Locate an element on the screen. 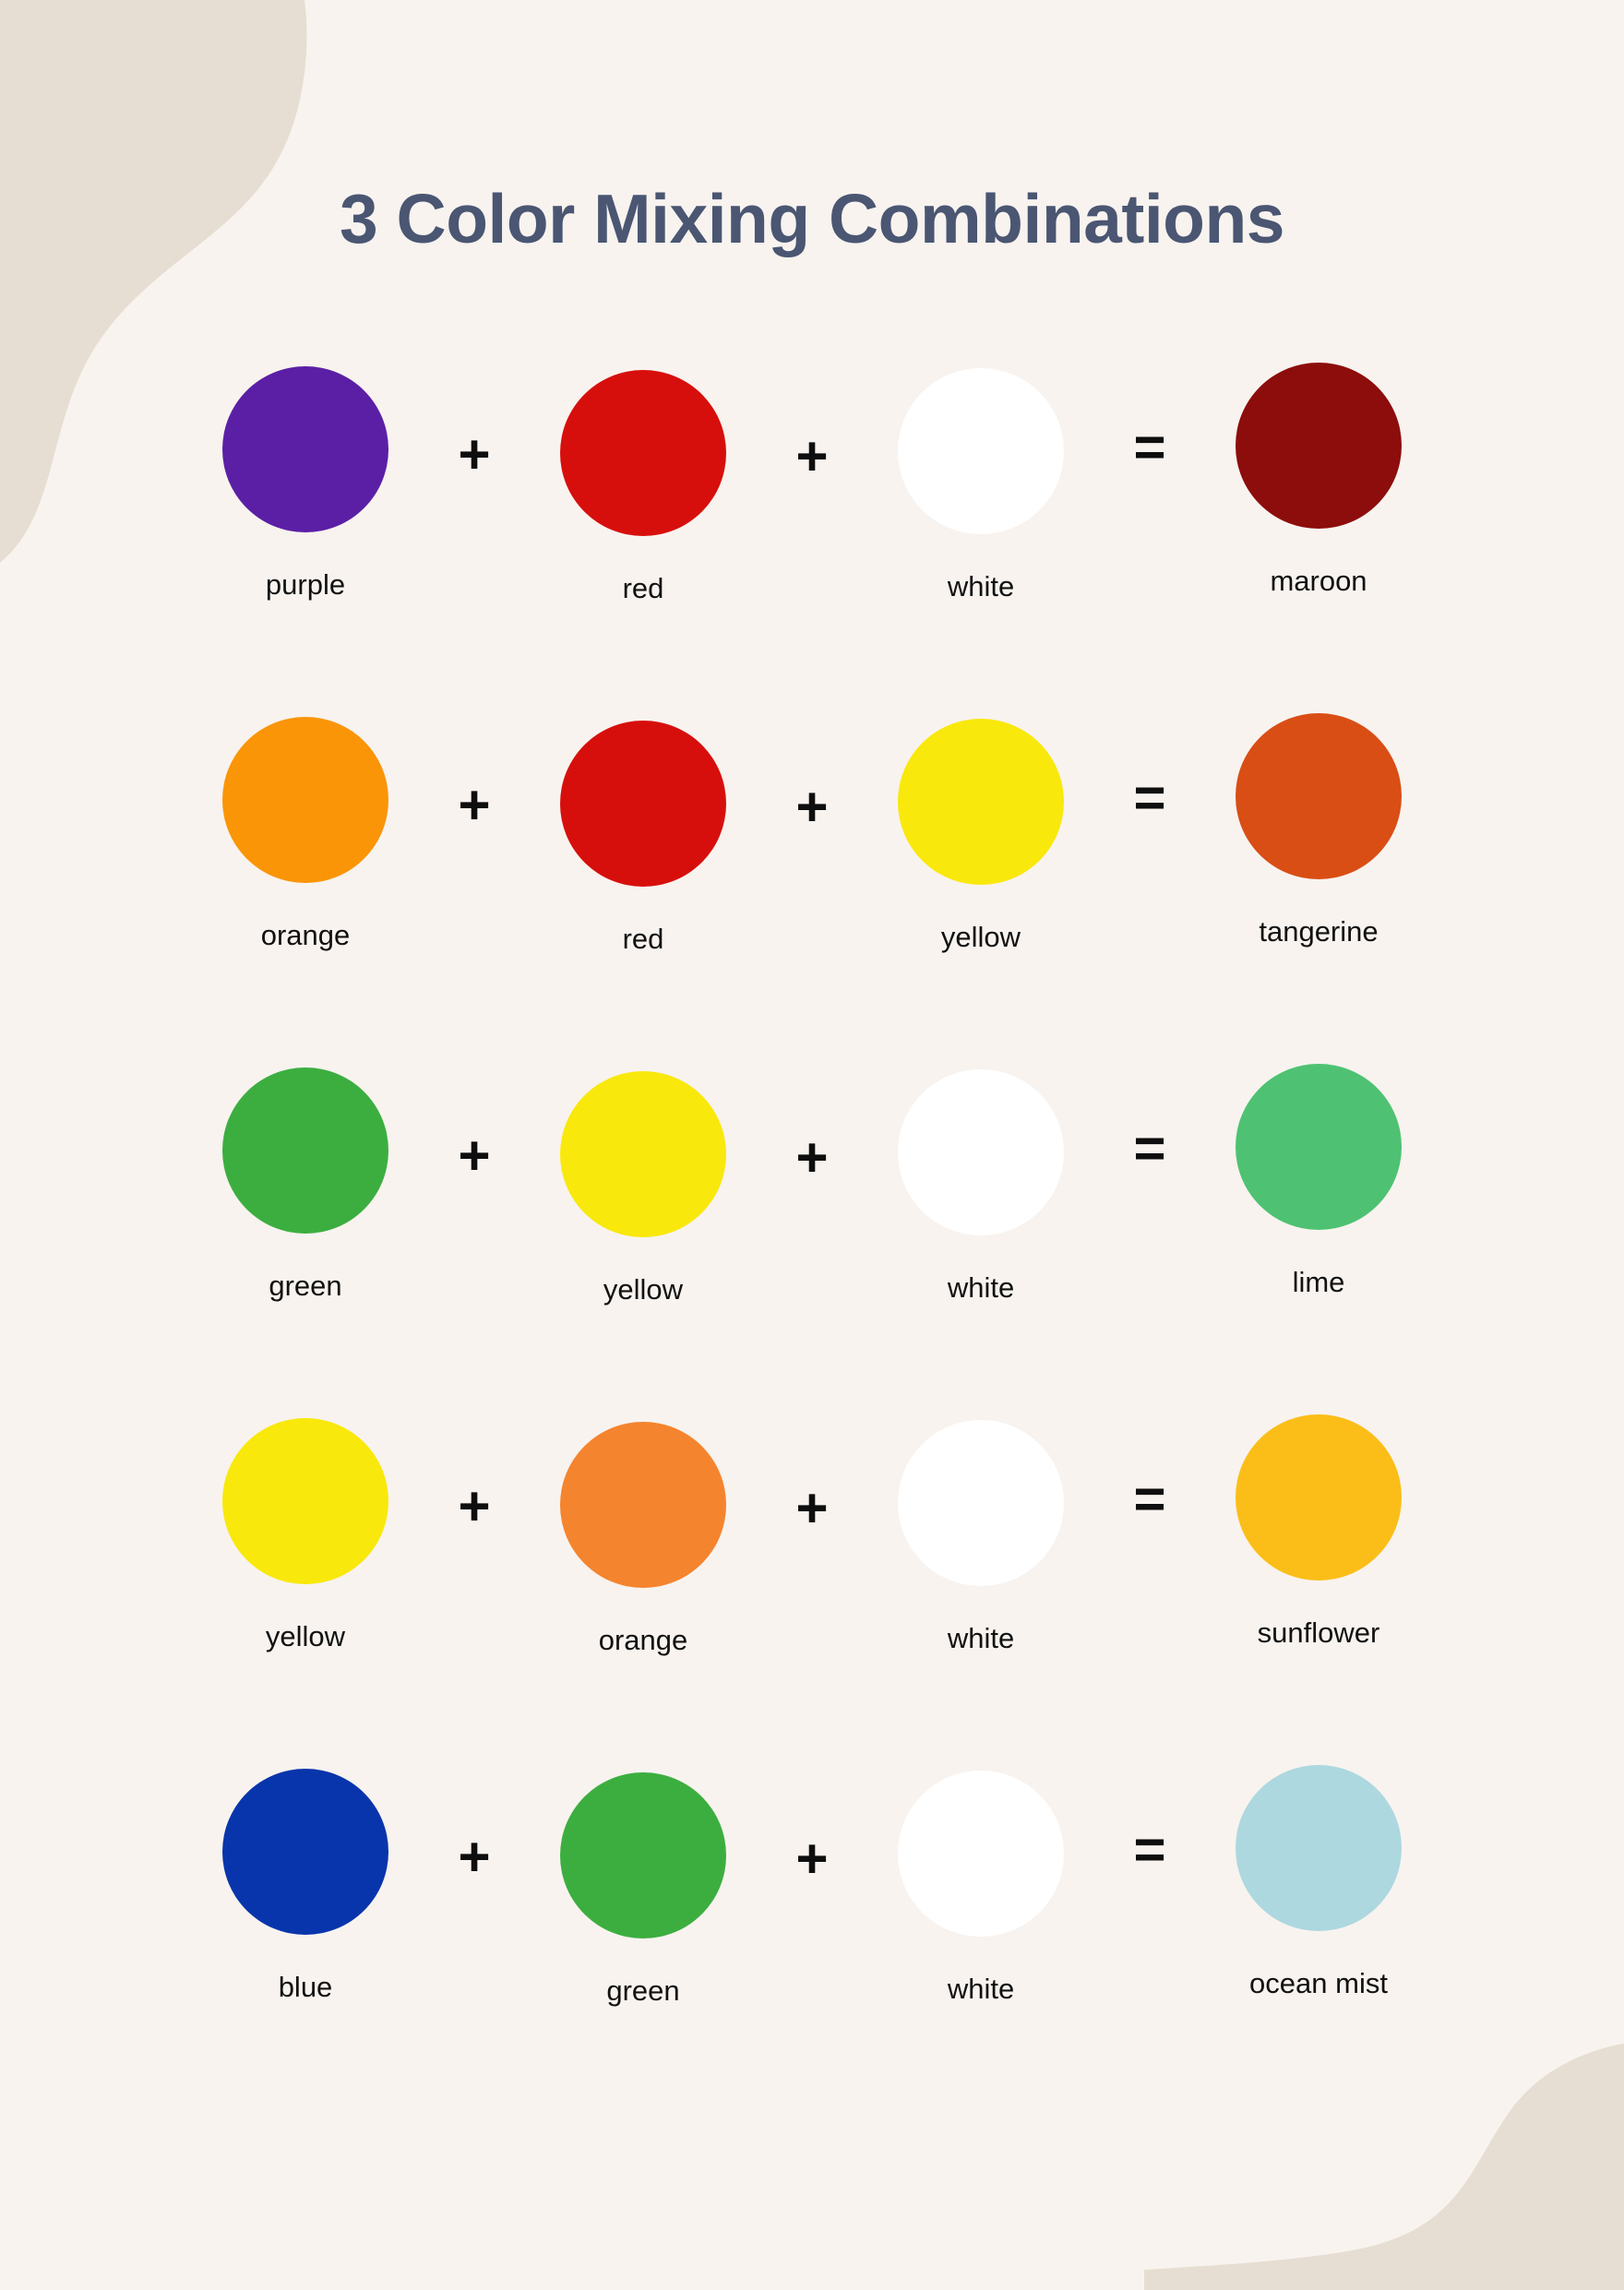  color-label: purple is located at coordinates (305, 584).